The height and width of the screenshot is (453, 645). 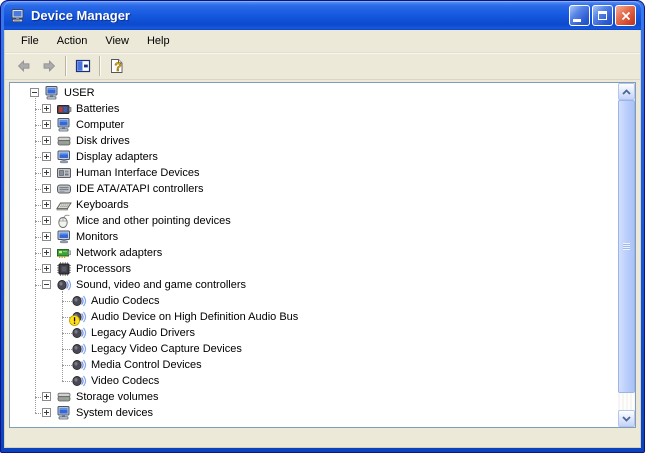 I want to click on scrollbar-thumb, so click(x=626, y=246).